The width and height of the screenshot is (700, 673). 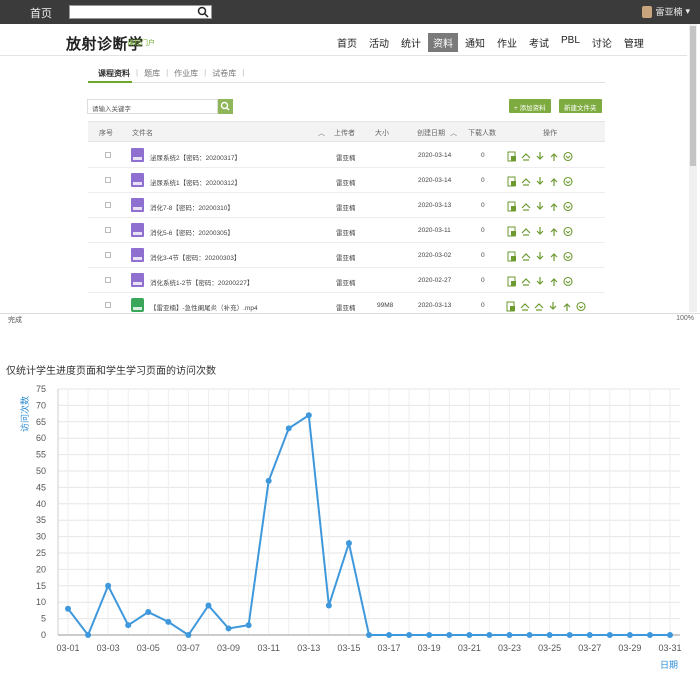 What do you see at coordinates (192, 232) in the screenshot?
I see `file-name-link: 消化5-6【密码：20200305】` at bounding box center [192, 232].